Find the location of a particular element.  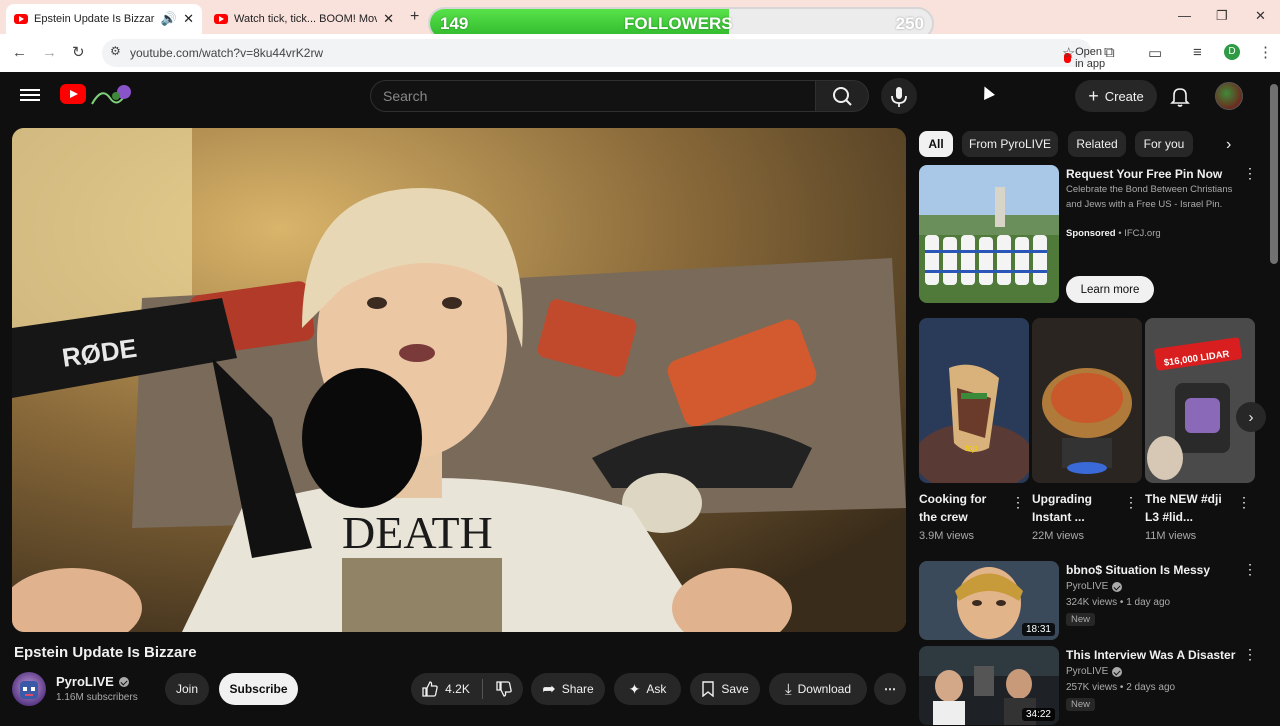

short-thumbnail: top is located at coordinates (974, 400).